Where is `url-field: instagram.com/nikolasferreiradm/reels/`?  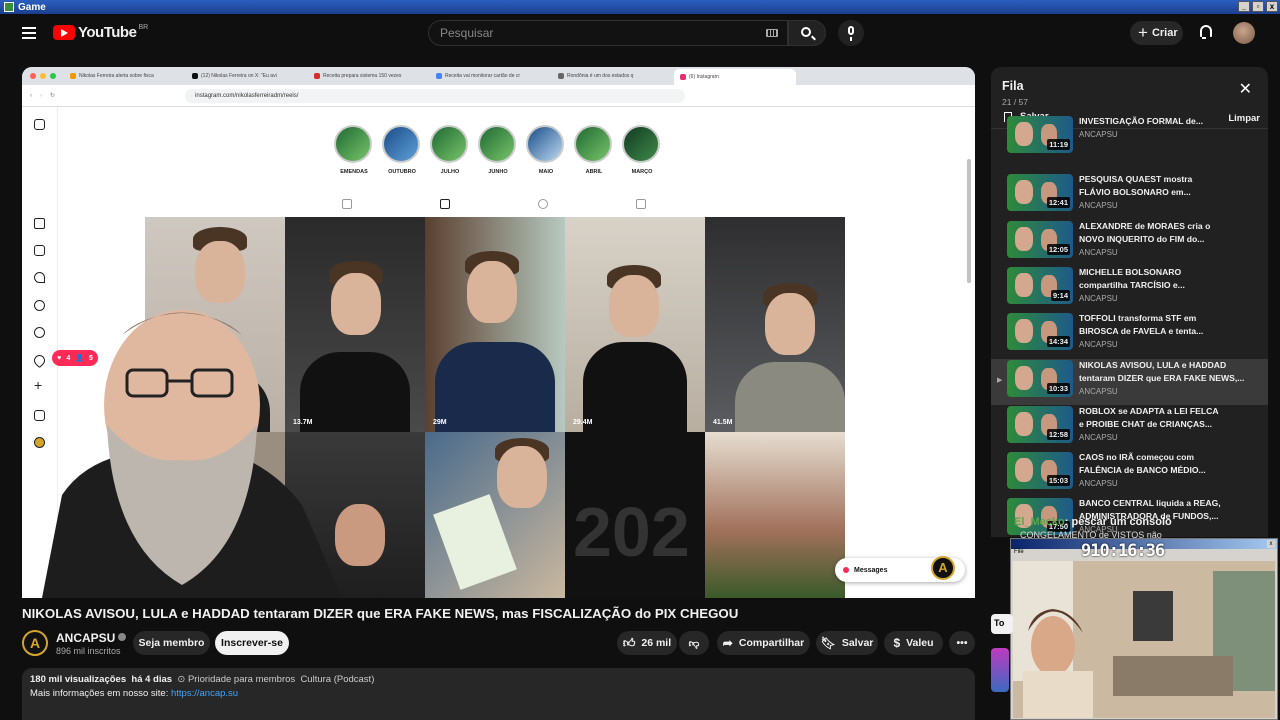
url-field: instagram.com/nikolasferreiradm/reels/ is located at coordinates (435, 95).